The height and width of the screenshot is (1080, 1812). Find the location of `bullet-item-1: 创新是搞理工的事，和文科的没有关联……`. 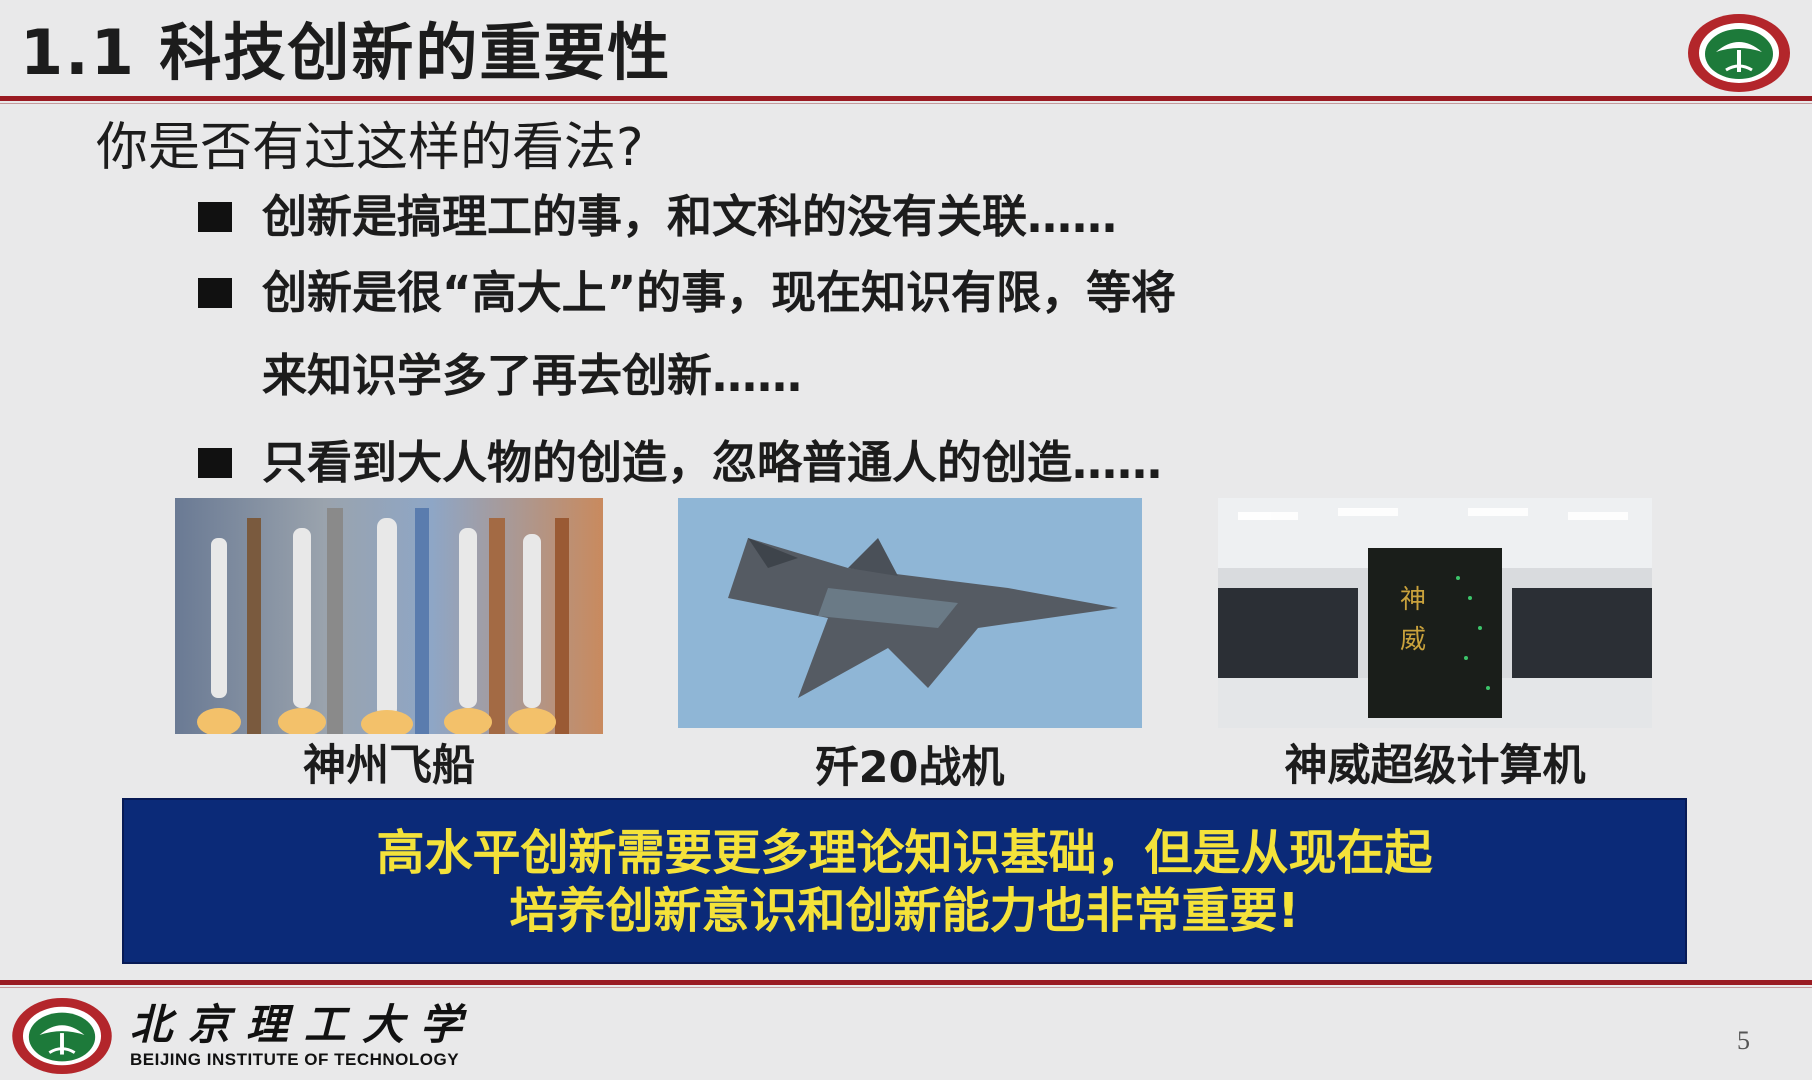

bullet-item-1: 创新是搞理工的事，和文科的没有关联…… is located at coordinates (690, 216).